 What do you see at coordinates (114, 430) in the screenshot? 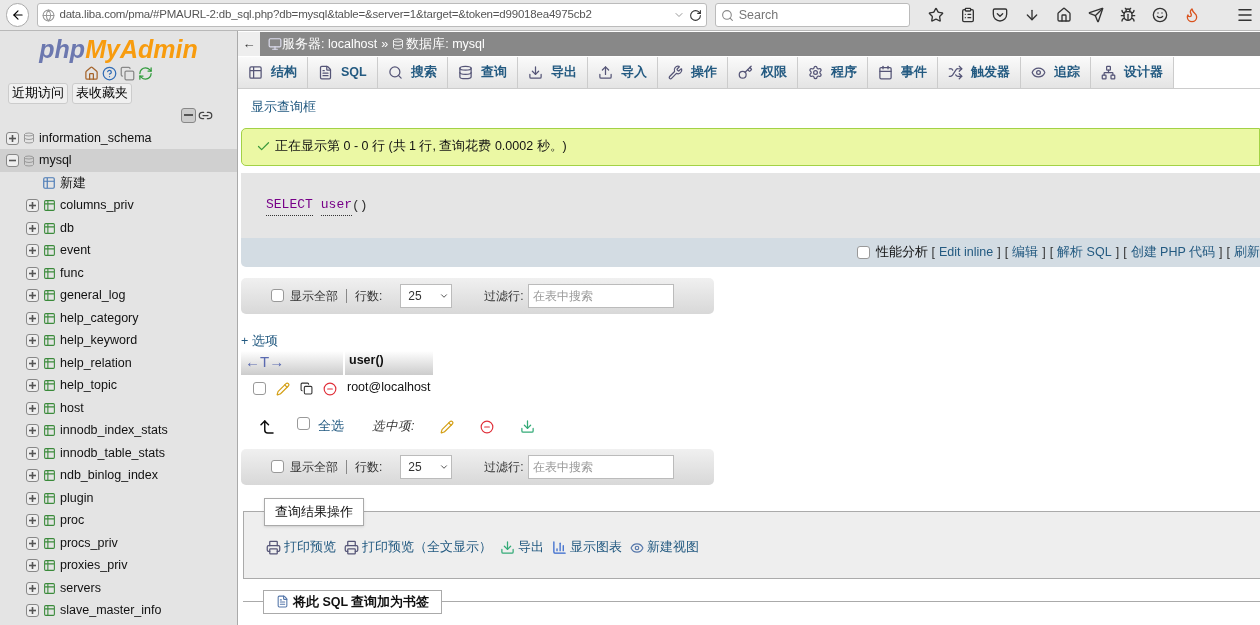
I see `tree-item: innodb_index_stats` at bounding box center [114, 430].